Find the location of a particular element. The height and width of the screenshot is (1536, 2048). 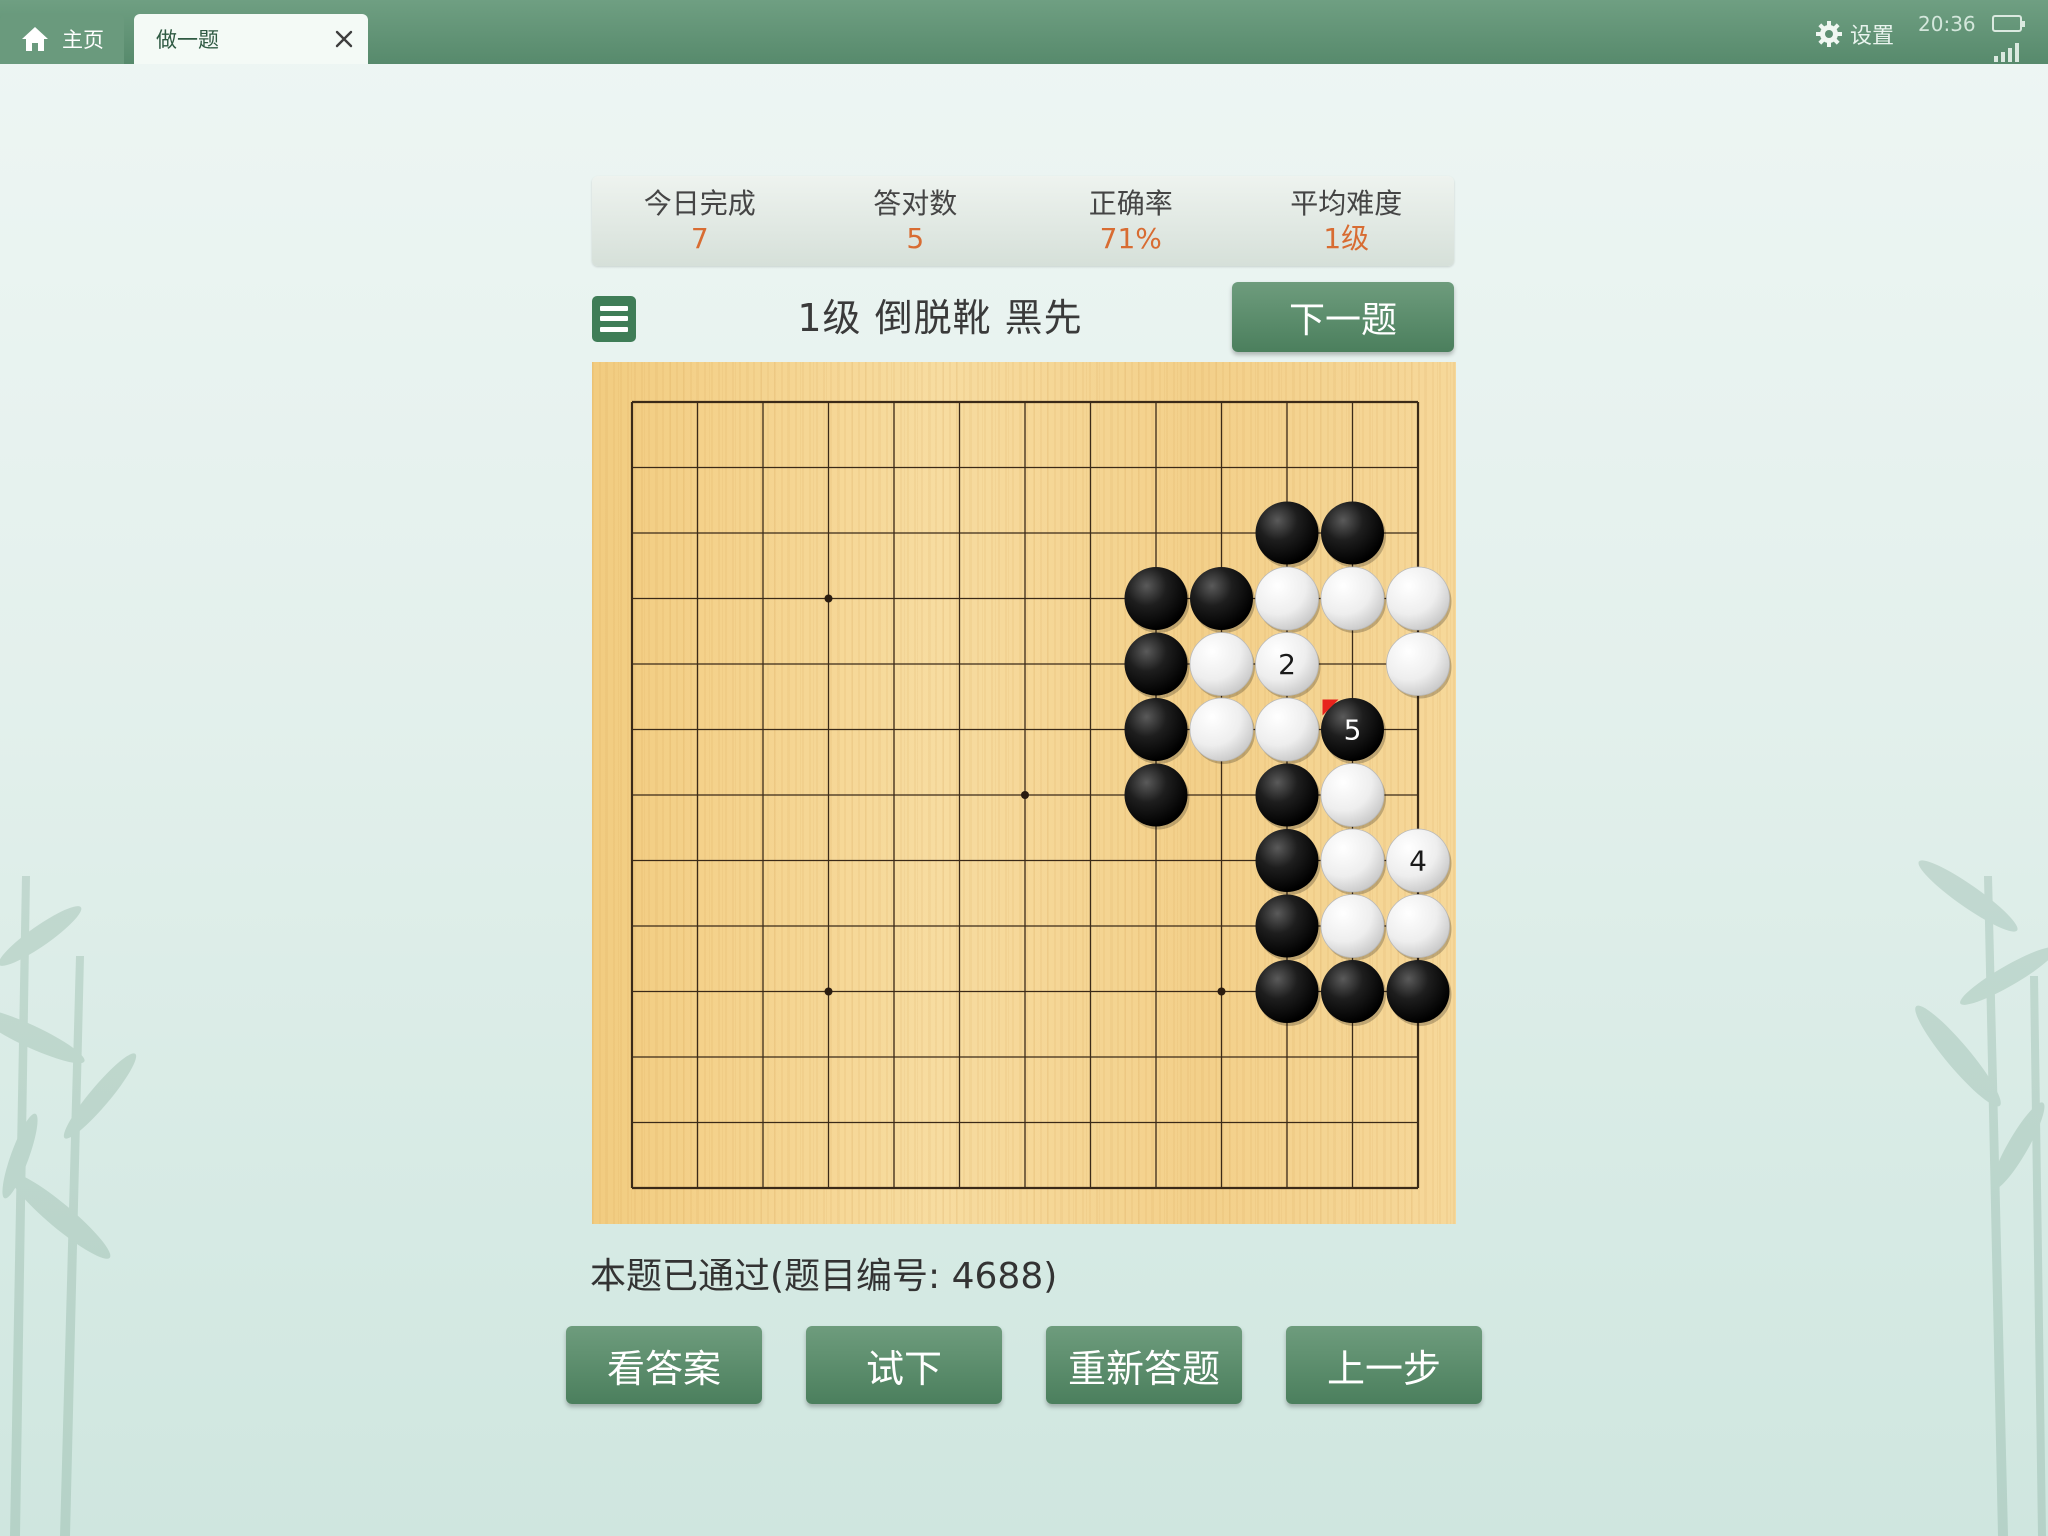

battery-icon is located at coordinates (2008, 23).